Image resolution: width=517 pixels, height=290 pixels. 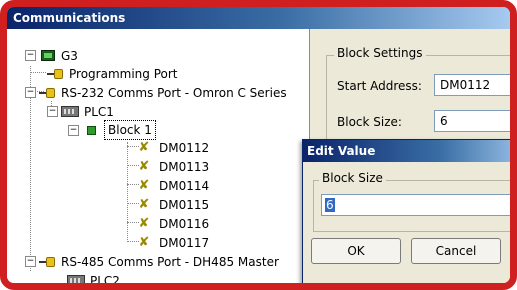 I want to click on tree-item-register: ✘ DM0113, so click(x=173, y=166).